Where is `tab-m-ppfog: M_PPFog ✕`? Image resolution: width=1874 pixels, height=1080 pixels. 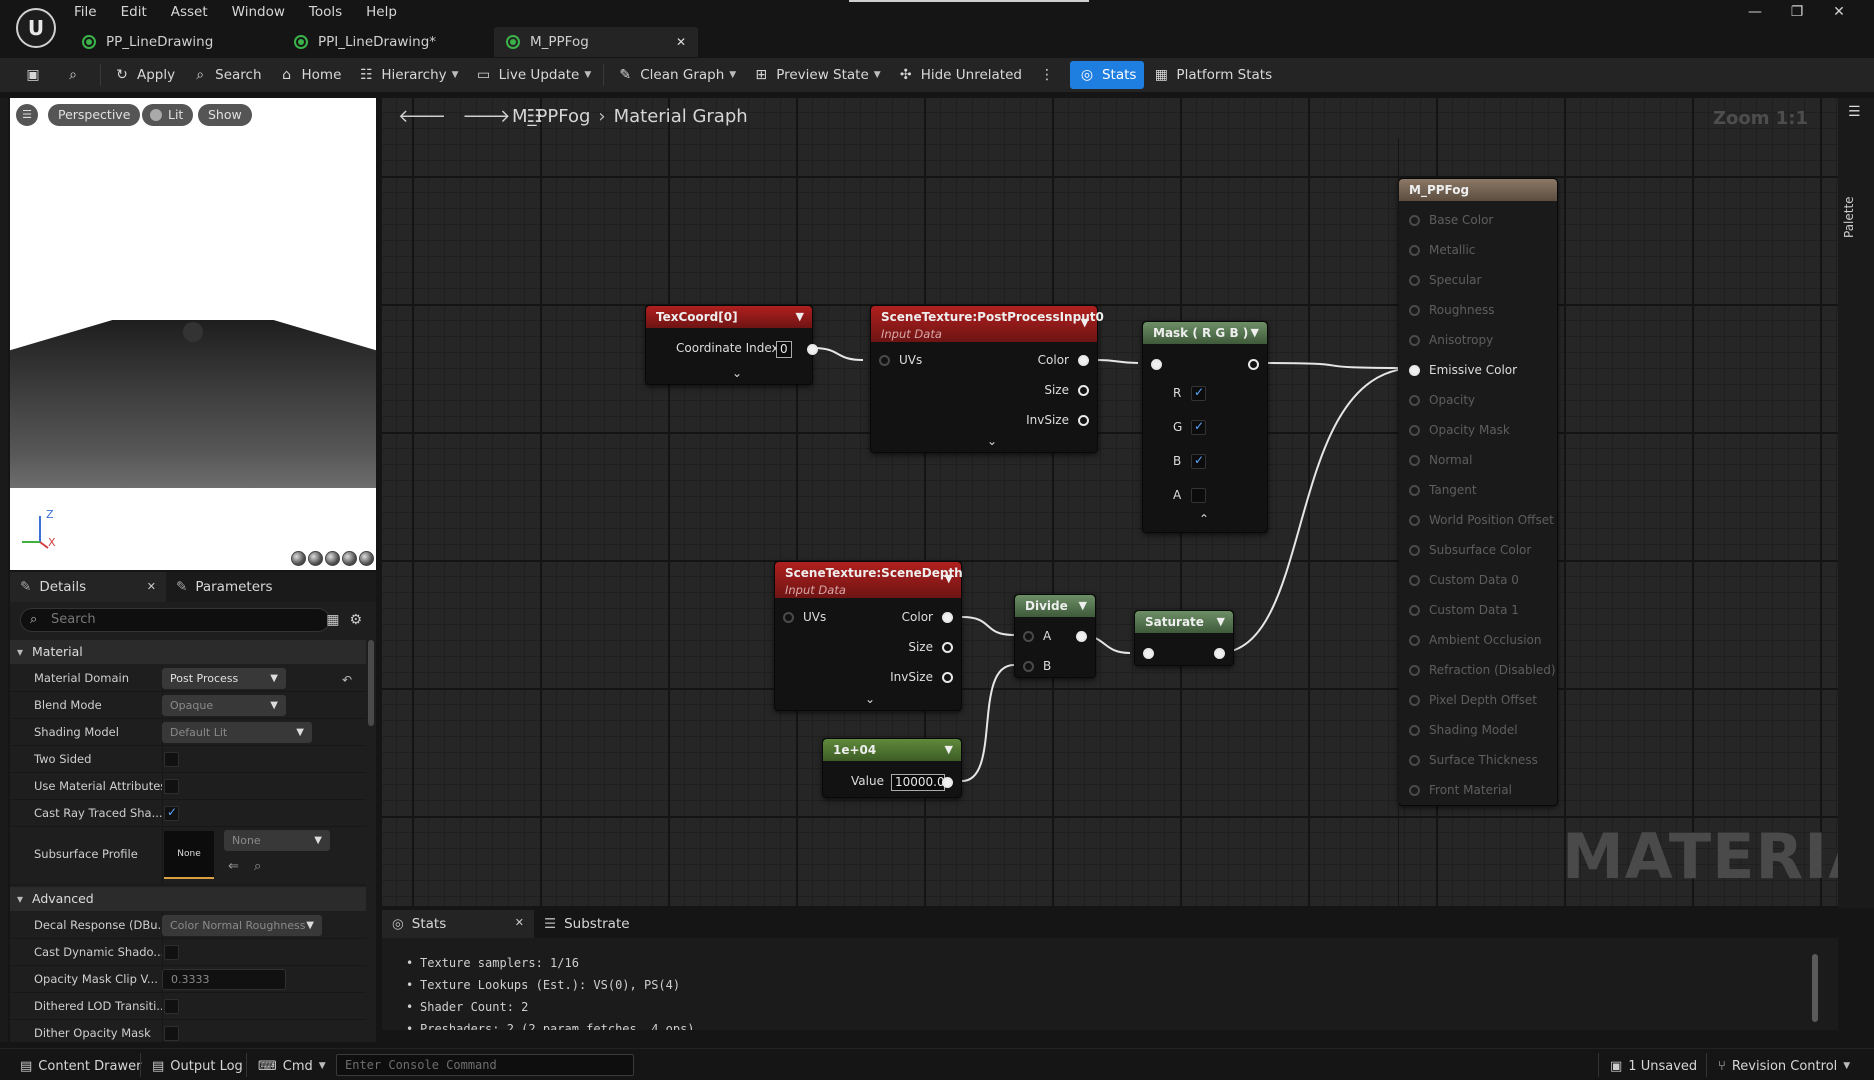 tab-m-ppfog: M_PPFog ✕ is located at coordinates (596, 42).